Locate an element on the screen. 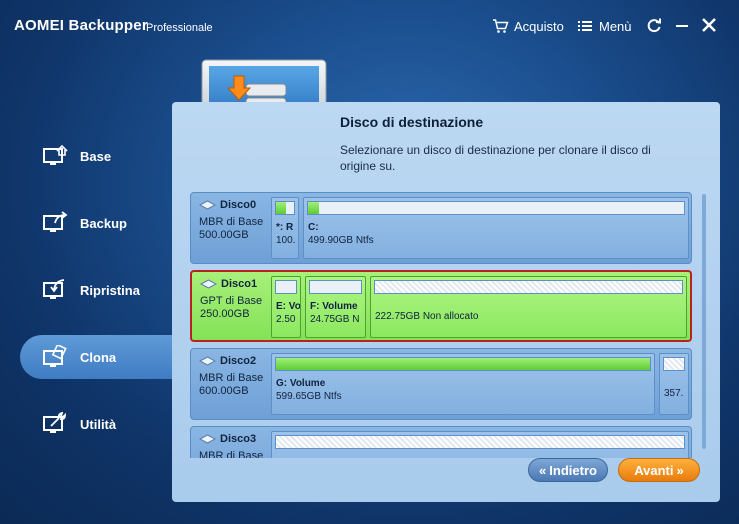 Image resolution: width=739 pixels, height=524 pixels. disk-info: Disco3 MBR di Base is located at coordinates (230, 442).